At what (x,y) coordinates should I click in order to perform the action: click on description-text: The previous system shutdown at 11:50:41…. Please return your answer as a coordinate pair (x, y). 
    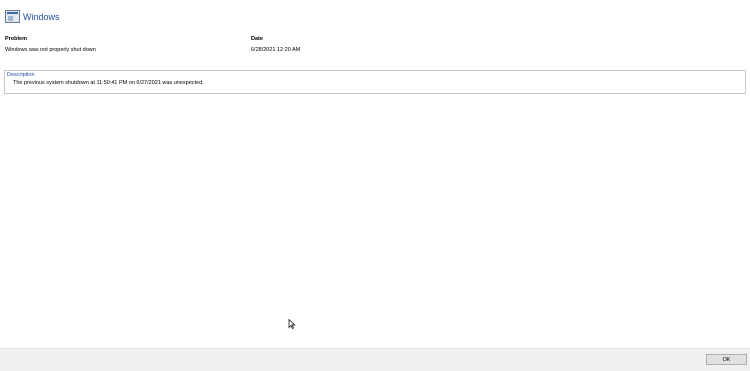
    Looking at the image, I should click on (108, 83).